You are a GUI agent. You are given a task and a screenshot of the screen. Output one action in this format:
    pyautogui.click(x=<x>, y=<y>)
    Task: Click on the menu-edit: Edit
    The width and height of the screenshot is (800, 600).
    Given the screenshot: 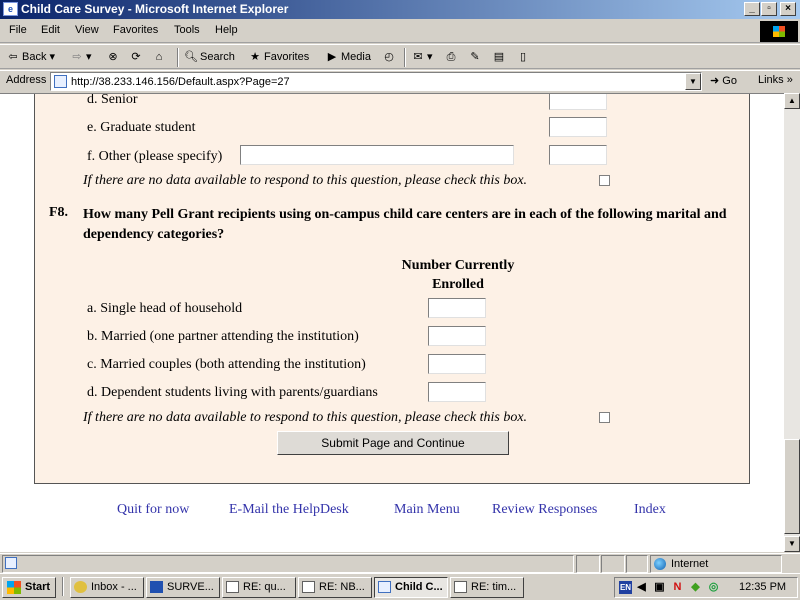 What is the action you would take?
    pyautogui.click(x=50, y=30)
    